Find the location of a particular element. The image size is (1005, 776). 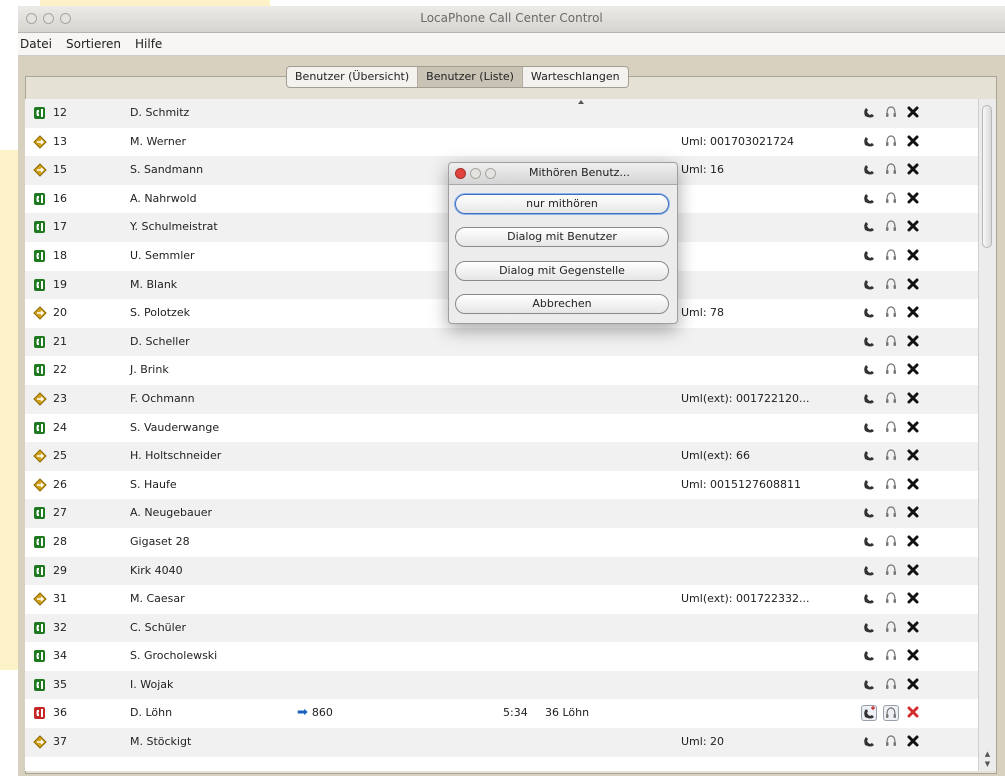

scroll-up-button: ▲ is located at coordinates (987, 754).